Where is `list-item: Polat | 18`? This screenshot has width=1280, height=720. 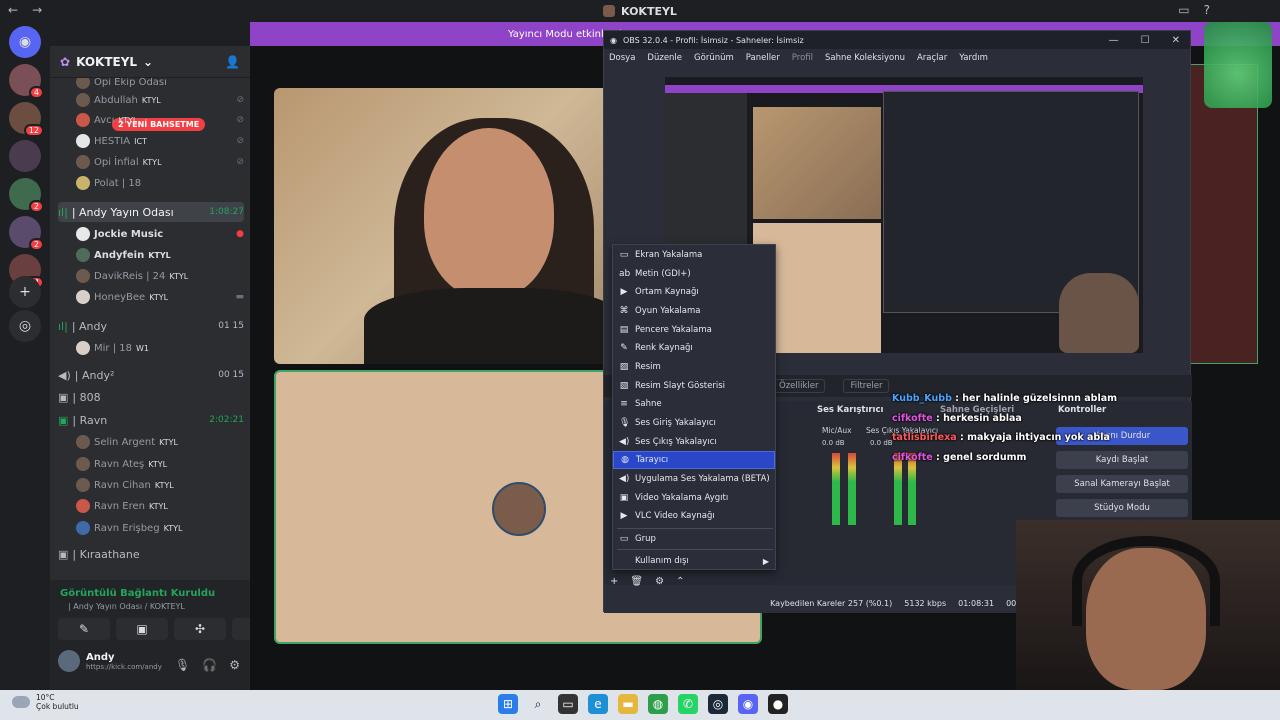 list-item: Polat | 18 is located at coordinates (160, 183).